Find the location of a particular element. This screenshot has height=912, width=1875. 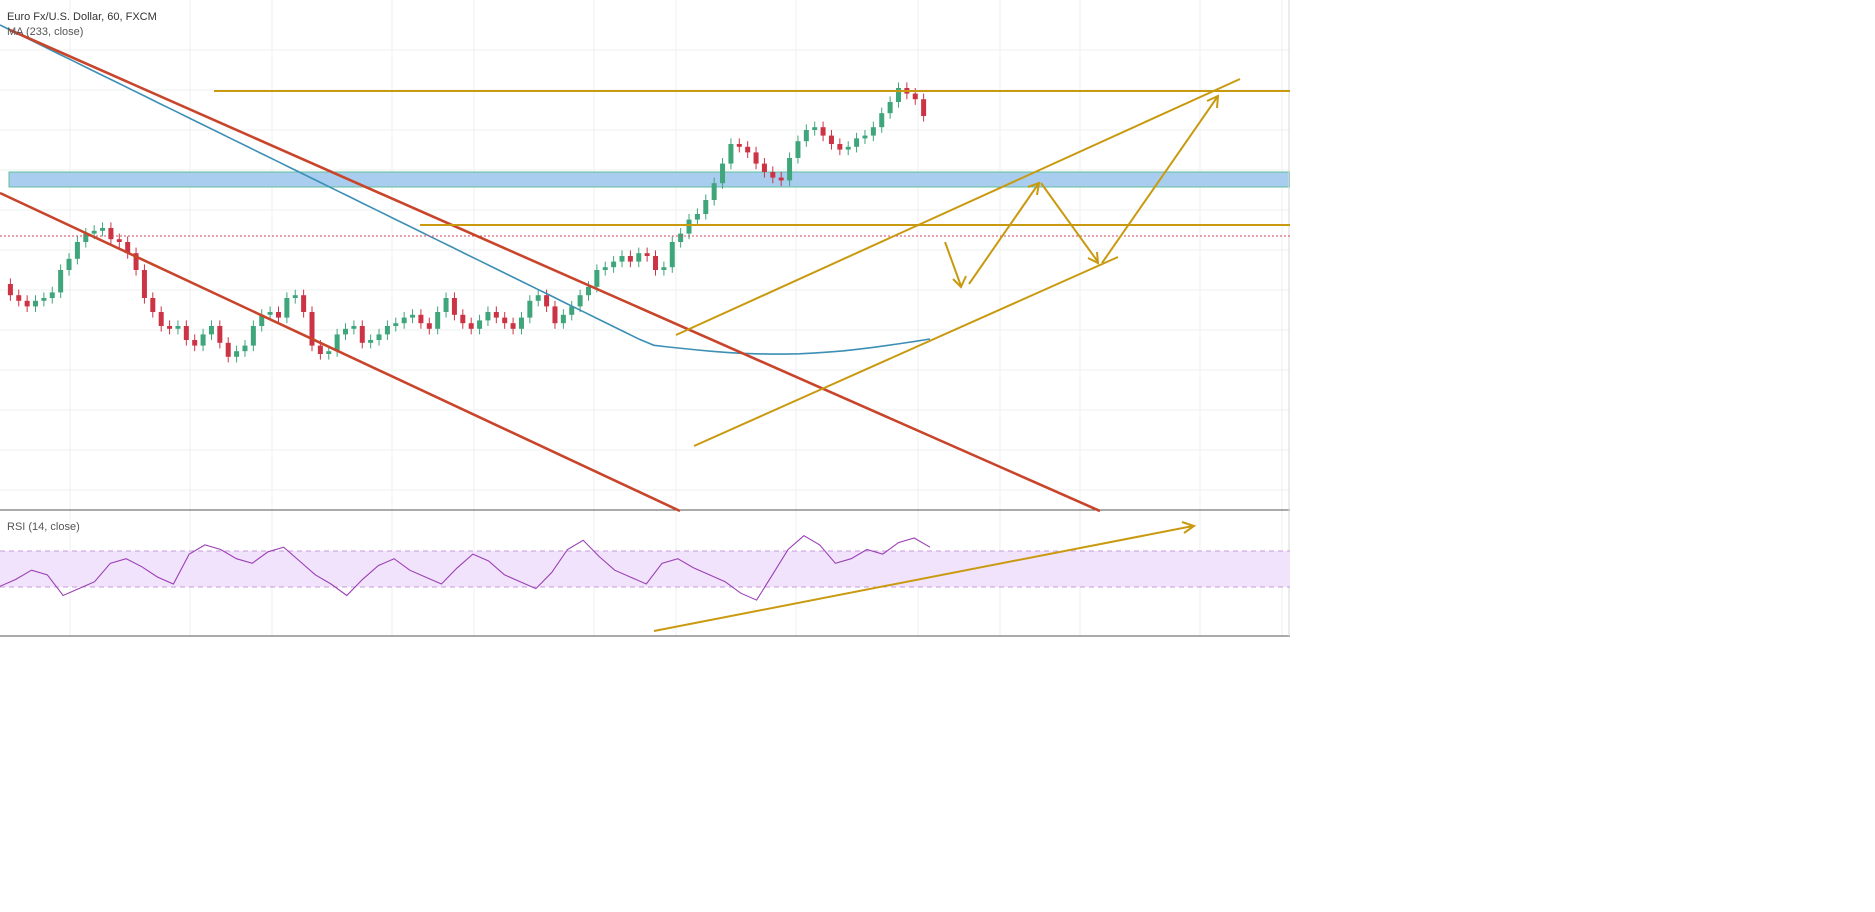

resistance-zone is located at coordinates (649, 179).